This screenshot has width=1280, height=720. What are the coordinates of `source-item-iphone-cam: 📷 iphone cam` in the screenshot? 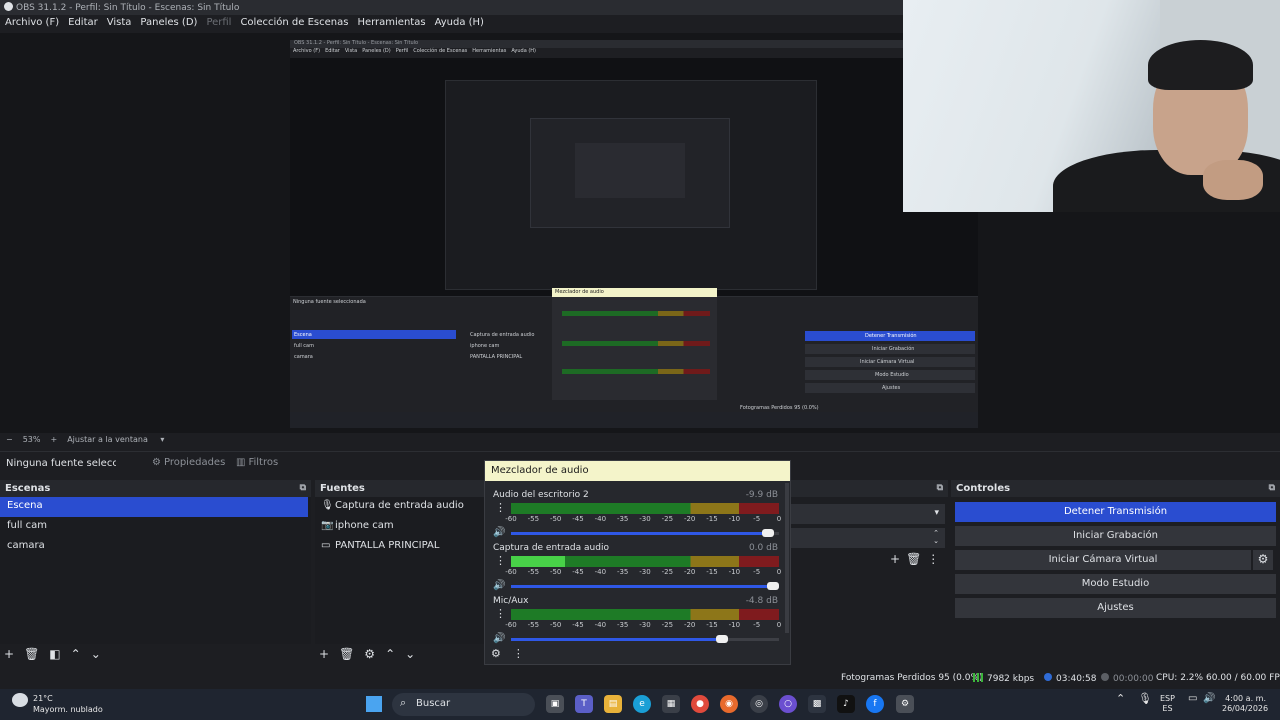 It's located at (400, 527).